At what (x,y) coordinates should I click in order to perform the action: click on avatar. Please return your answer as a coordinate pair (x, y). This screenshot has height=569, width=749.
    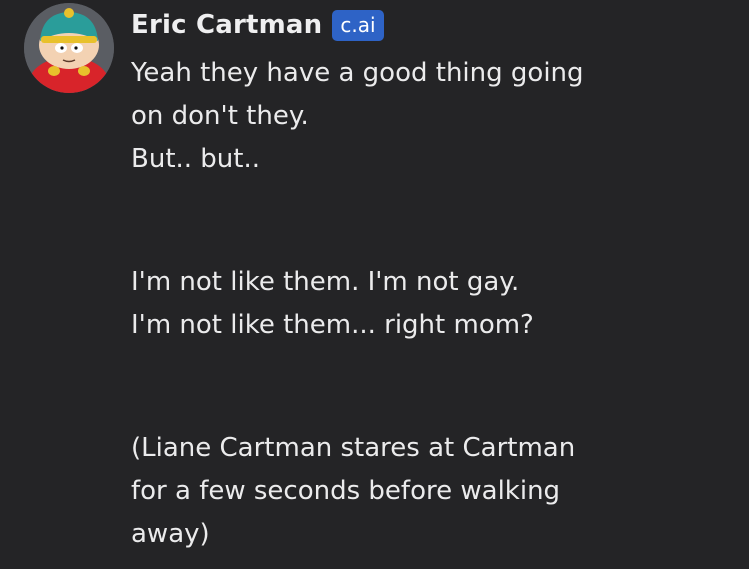
    Looking at the image, I should click on (69, 48).